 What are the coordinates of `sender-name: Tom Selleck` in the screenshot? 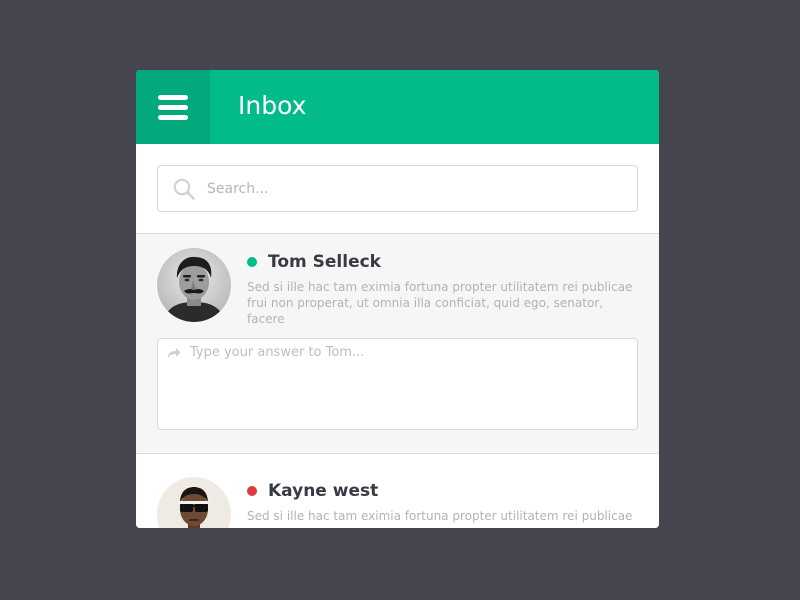 It's located at (324, 262).